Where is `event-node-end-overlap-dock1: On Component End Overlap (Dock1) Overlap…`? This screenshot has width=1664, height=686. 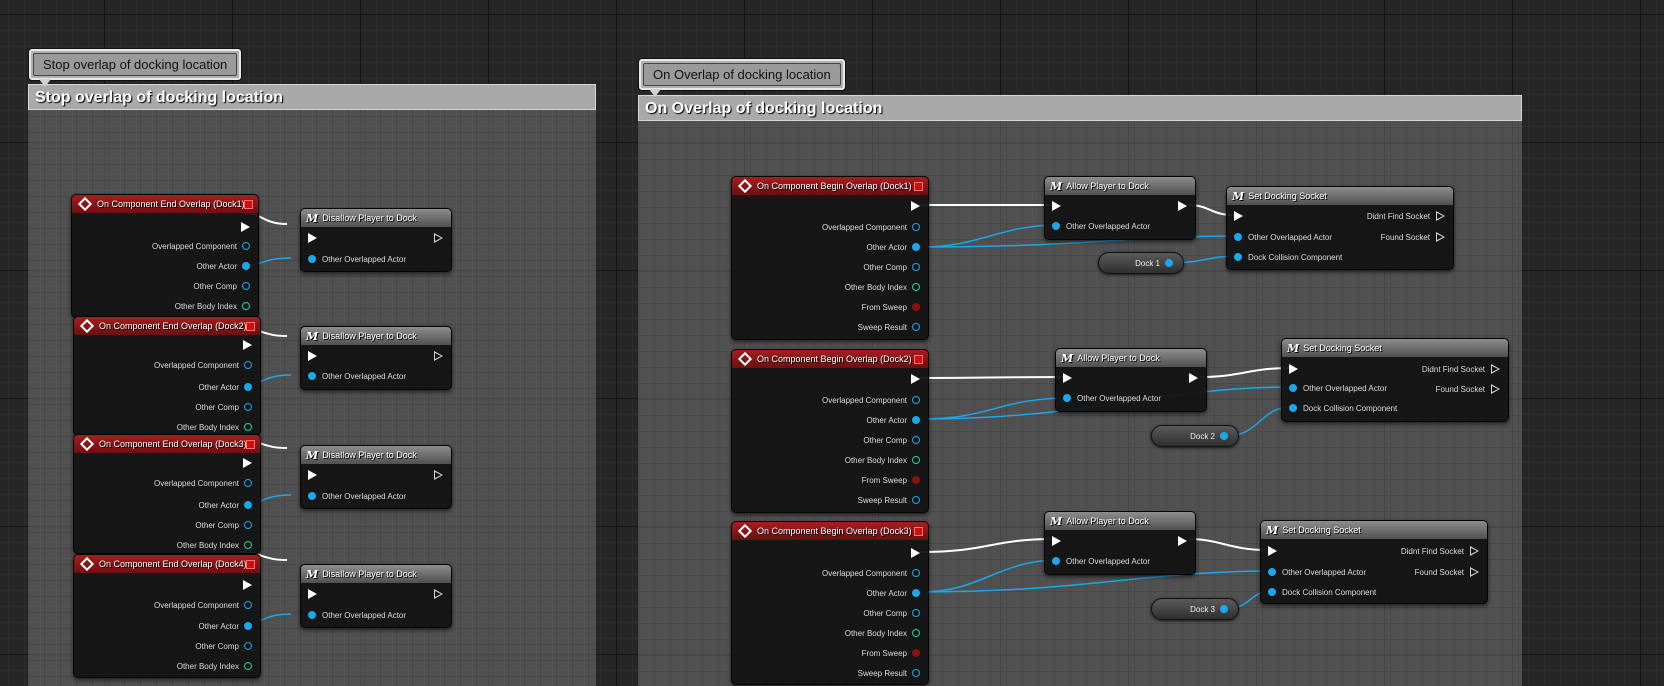
event-node-end-overlap-dock1: On Component End Overlap (Dock1) Overlap… is located at coordinates (165, 256).